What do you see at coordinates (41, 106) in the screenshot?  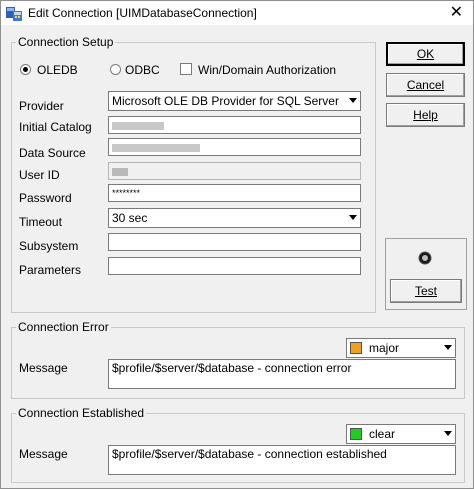 I see `provider-label: Provider` at bounding box center [41, 106].